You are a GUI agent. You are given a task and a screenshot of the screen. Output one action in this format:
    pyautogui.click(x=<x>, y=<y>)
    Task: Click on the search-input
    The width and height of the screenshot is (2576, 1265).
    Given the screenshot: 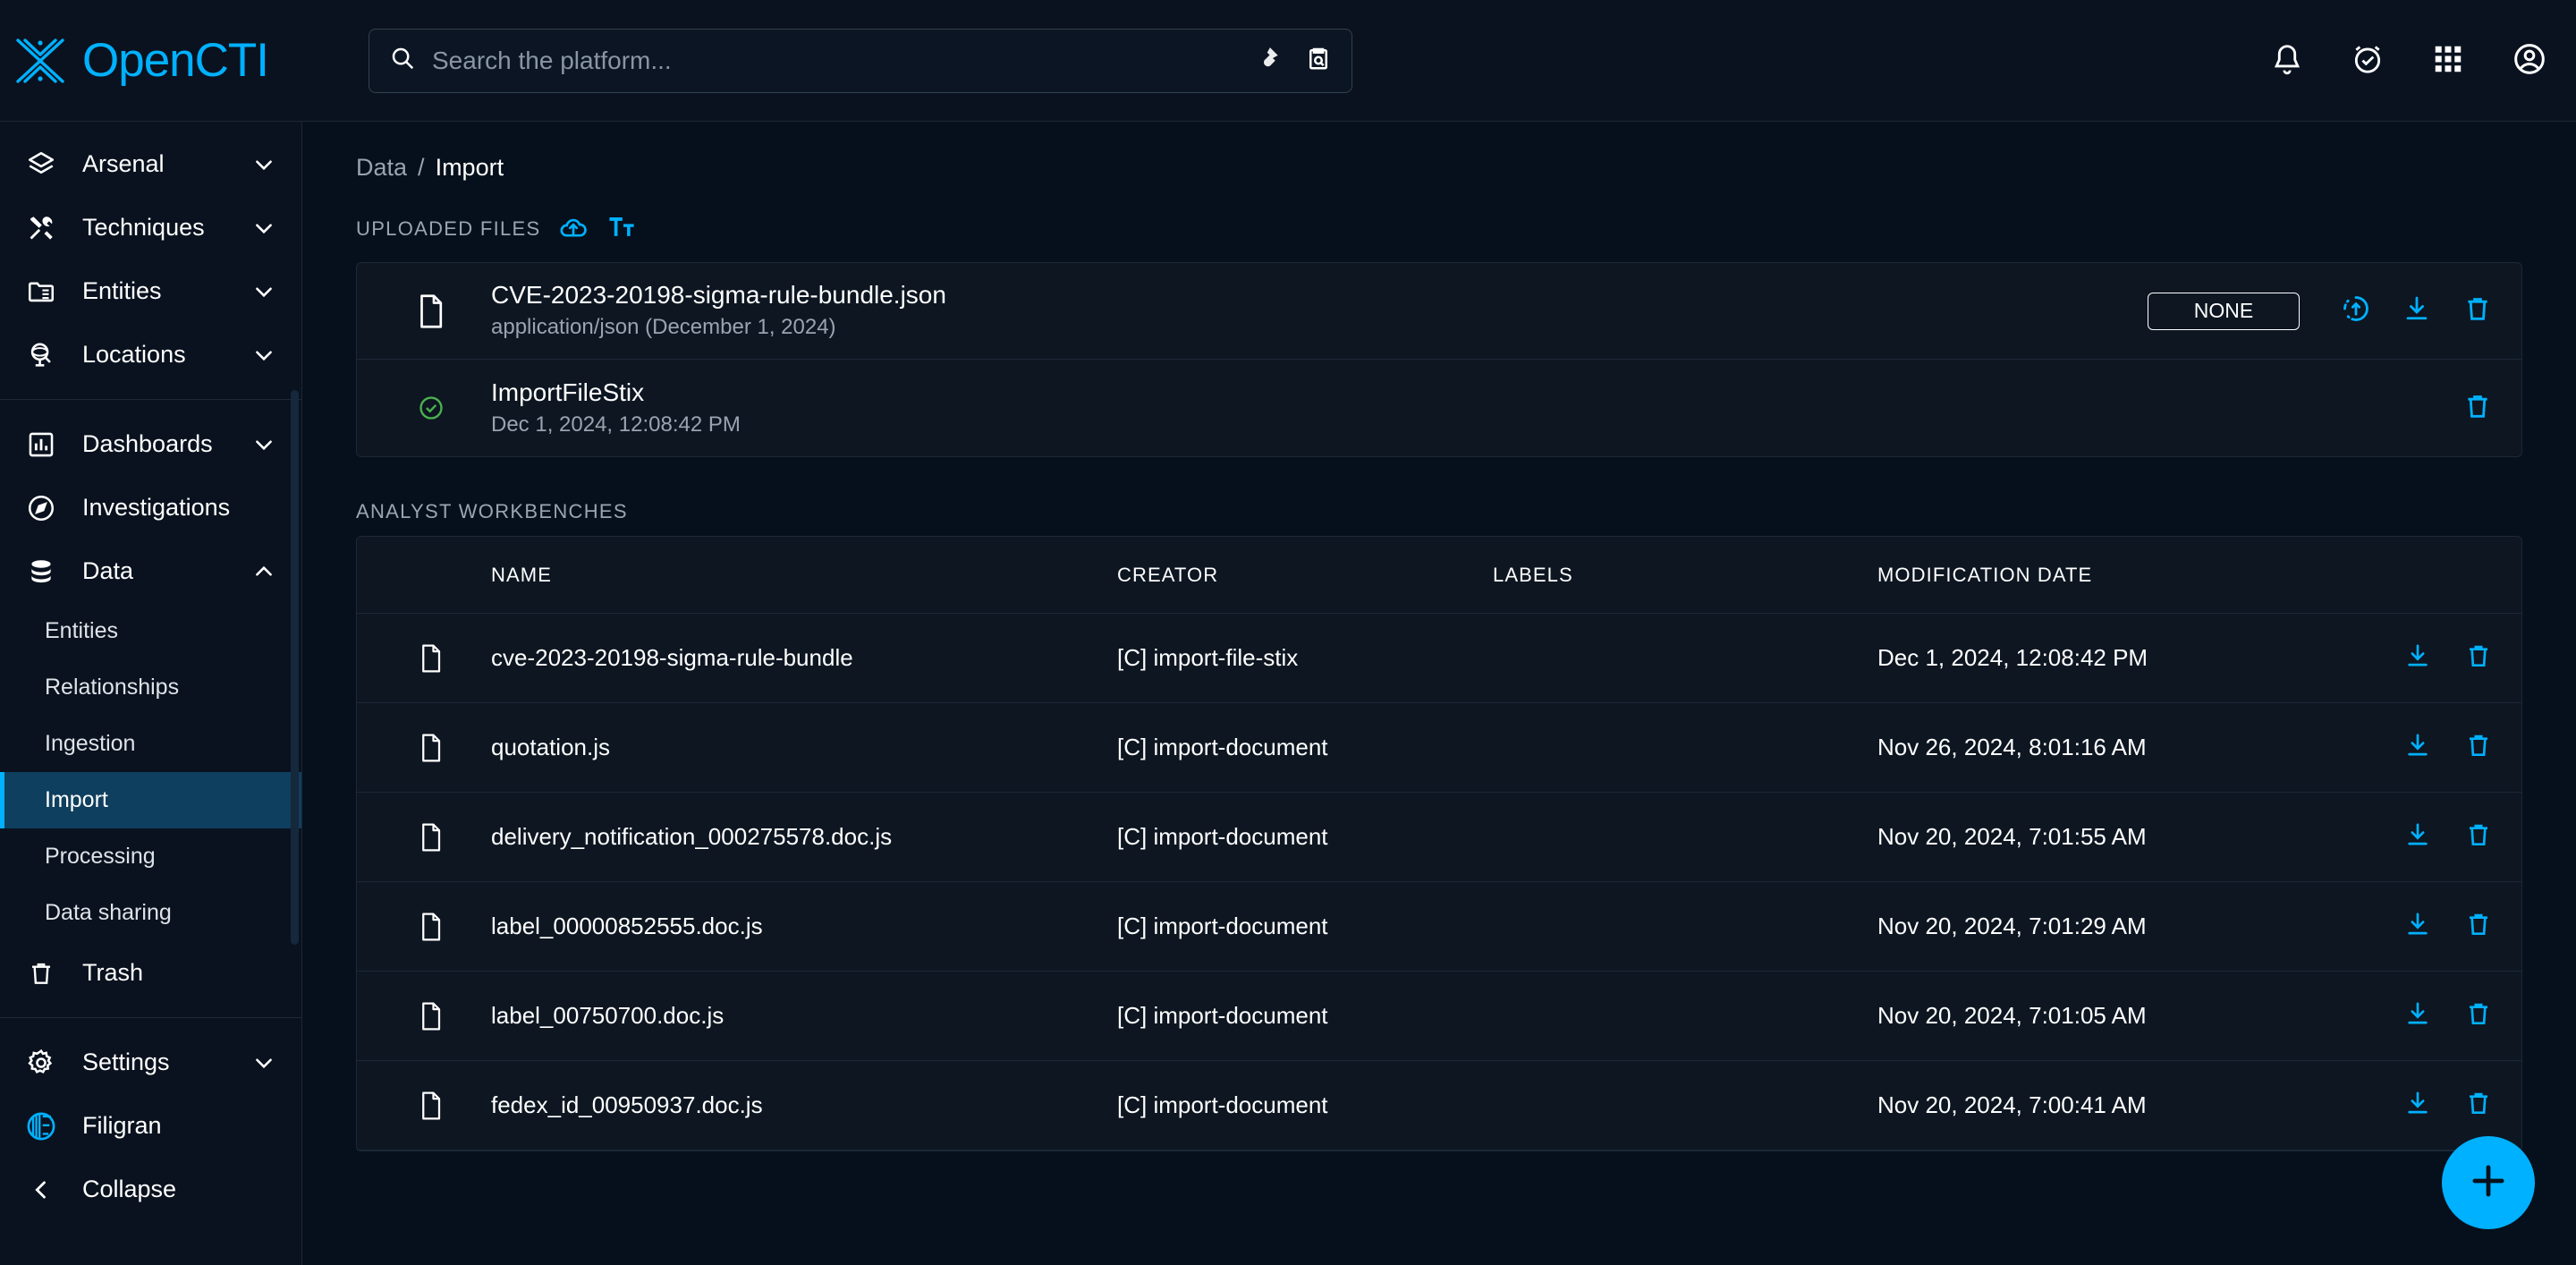 What is the action you would take?
    pyautogui.click(x=835, y=60)
    